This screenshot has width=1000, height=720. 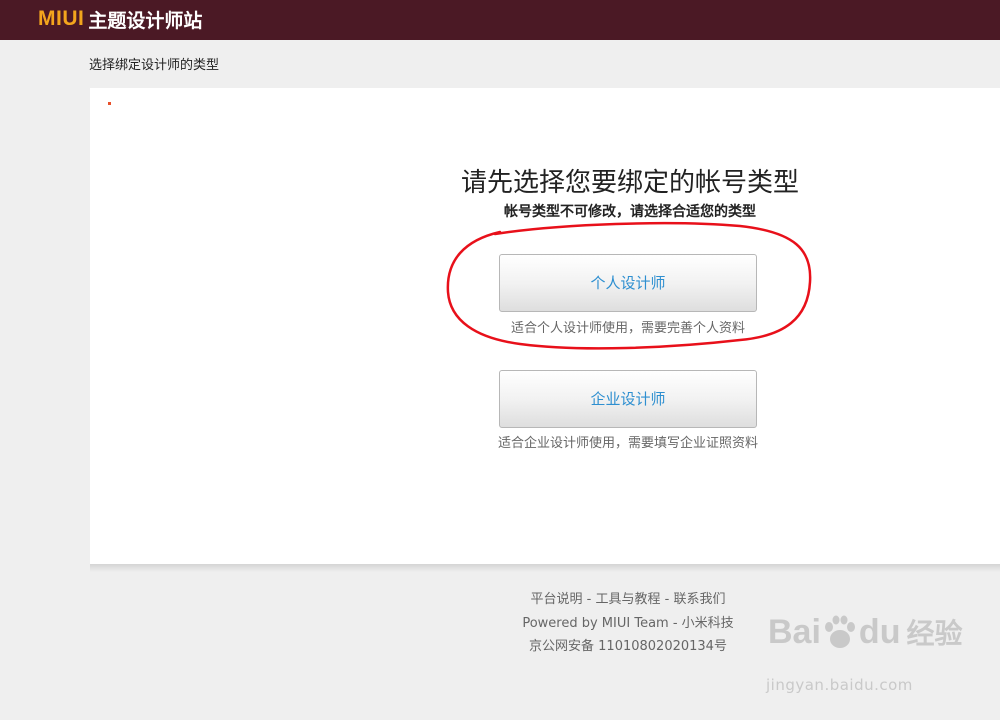 I want to click on footer-link-platform: 平台说明, so click(x=557, y=599).